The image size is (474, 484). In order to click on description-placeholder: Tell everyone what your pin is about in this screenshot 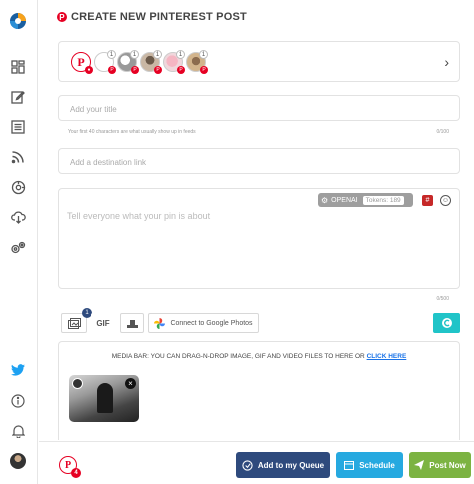, I will do `click(139, 216)`.